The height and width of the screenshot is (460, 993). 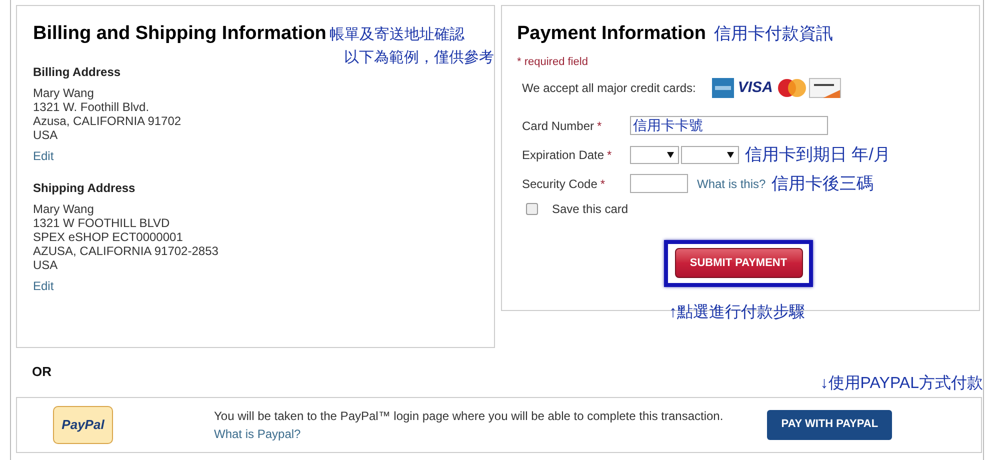 What do you see at coordinates (42, 372) in the screenshot?
I see `or-label: OR` at bounding box center [42, 372].